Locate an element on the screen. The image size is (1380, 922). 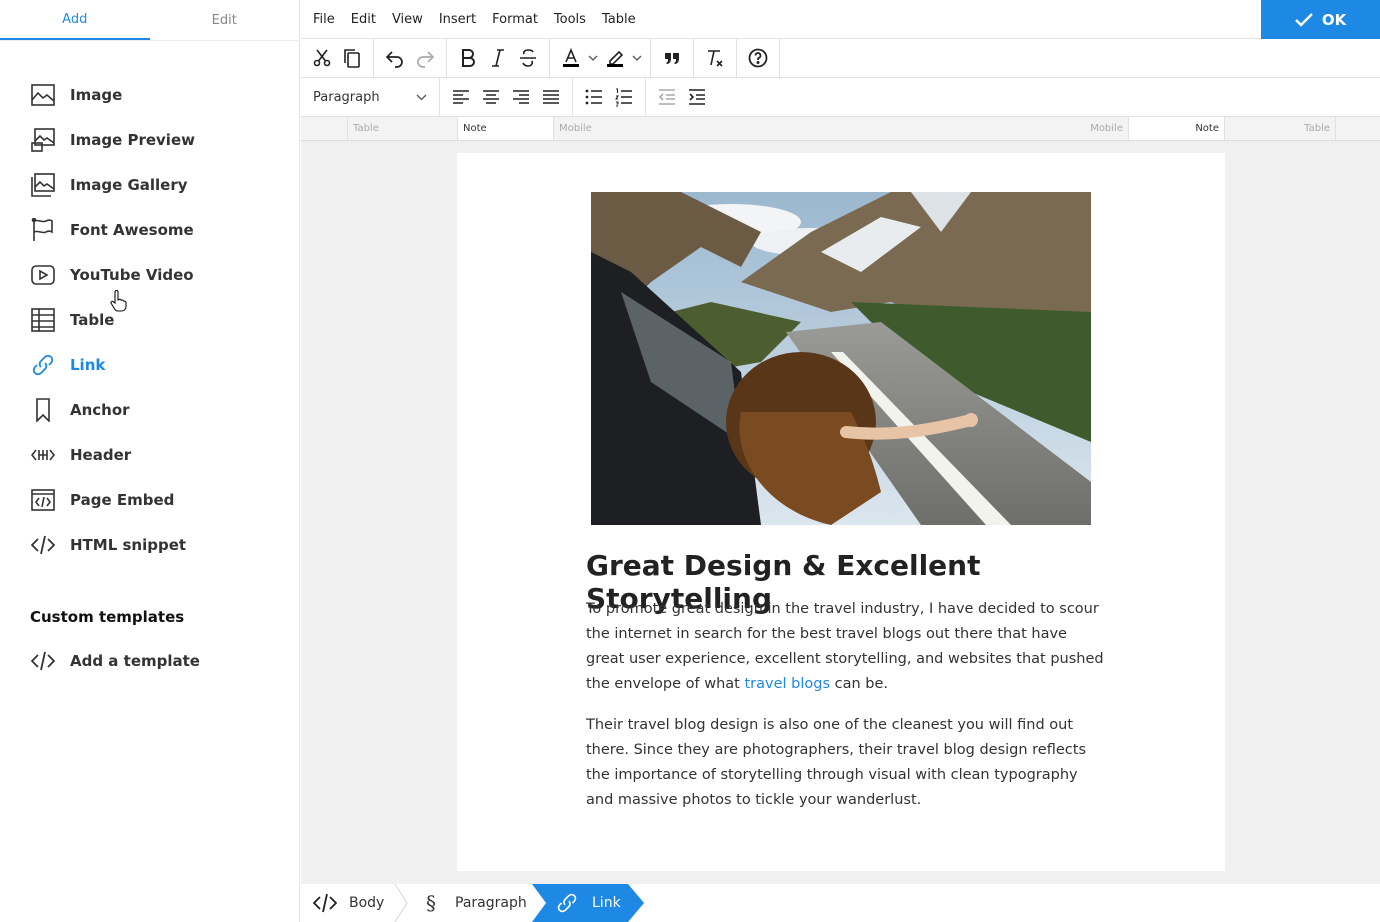
travel-blogs-link: travel blogs is located at coordinates (787, 684).